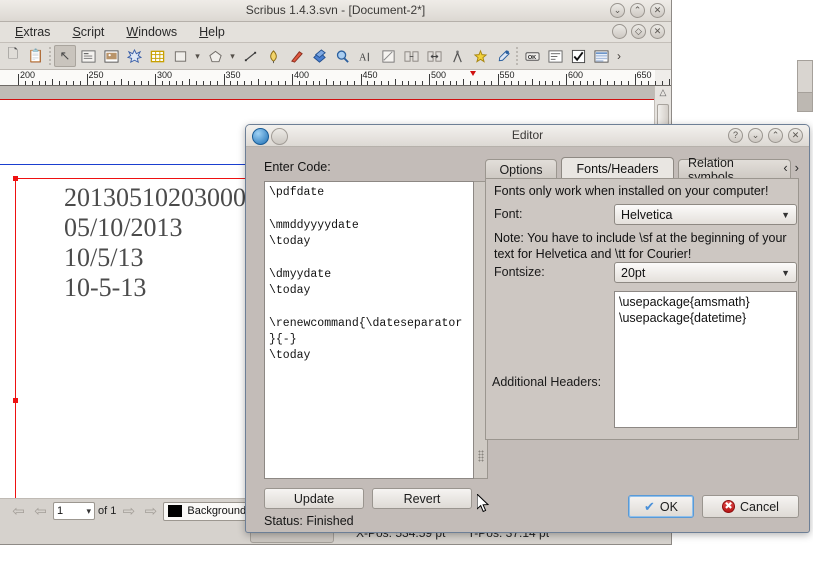 Image resolution: width=813 pixels, height=575 pixels. Describe the element at coordinates (165, 75) in the screenshot. I see `ruler-label: 300` at that location.